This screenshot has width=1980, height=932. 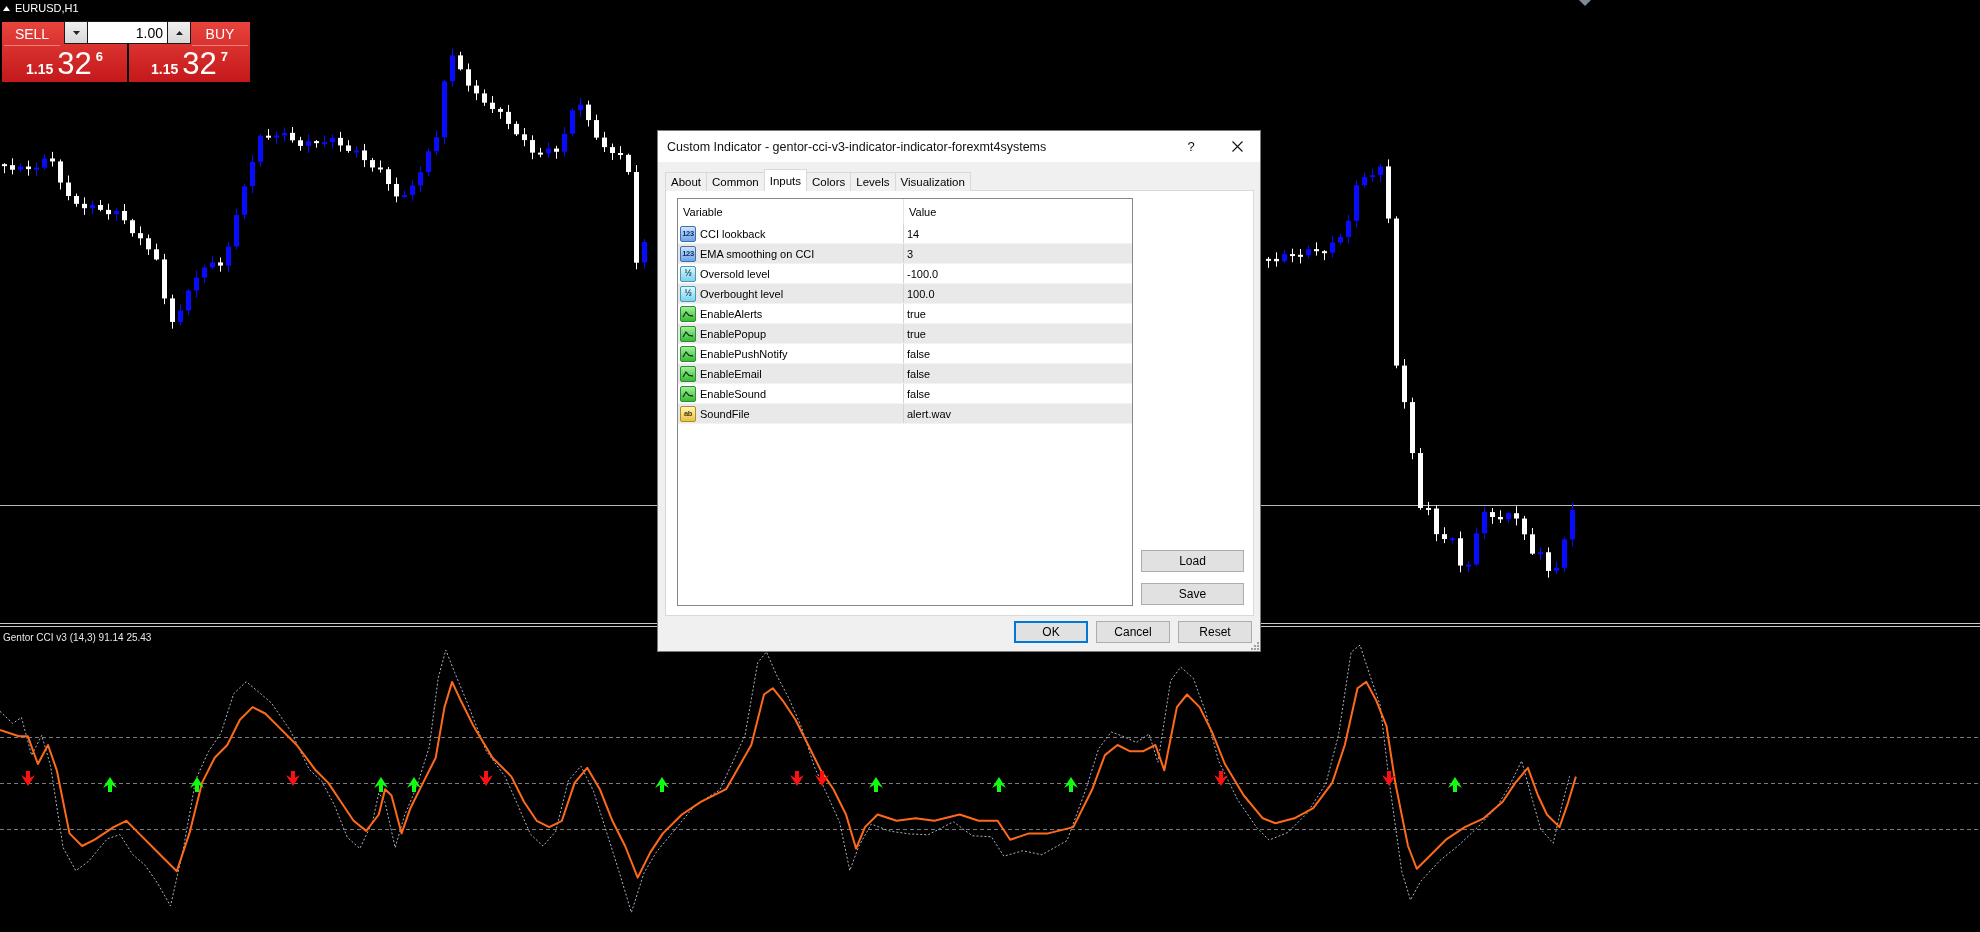 I want to click on triangle-marker-icon, so click(x=1585, y=3).